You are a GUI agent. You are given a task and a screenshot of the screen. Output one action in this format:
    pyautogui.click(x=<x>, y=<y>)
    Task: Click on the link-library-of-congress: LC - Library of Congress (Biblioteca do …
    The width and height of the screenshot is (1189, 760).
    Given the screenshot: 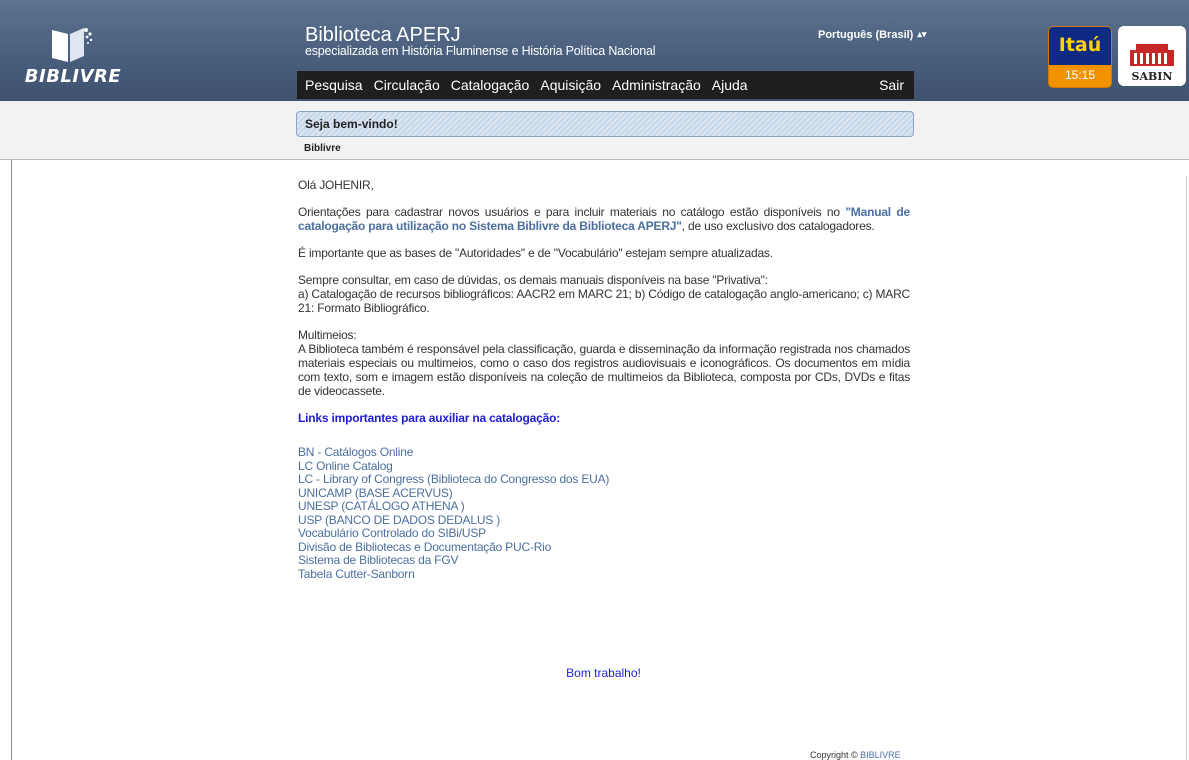 What is the action you would take?
    pyautogui.click(x=604, y=479)
    